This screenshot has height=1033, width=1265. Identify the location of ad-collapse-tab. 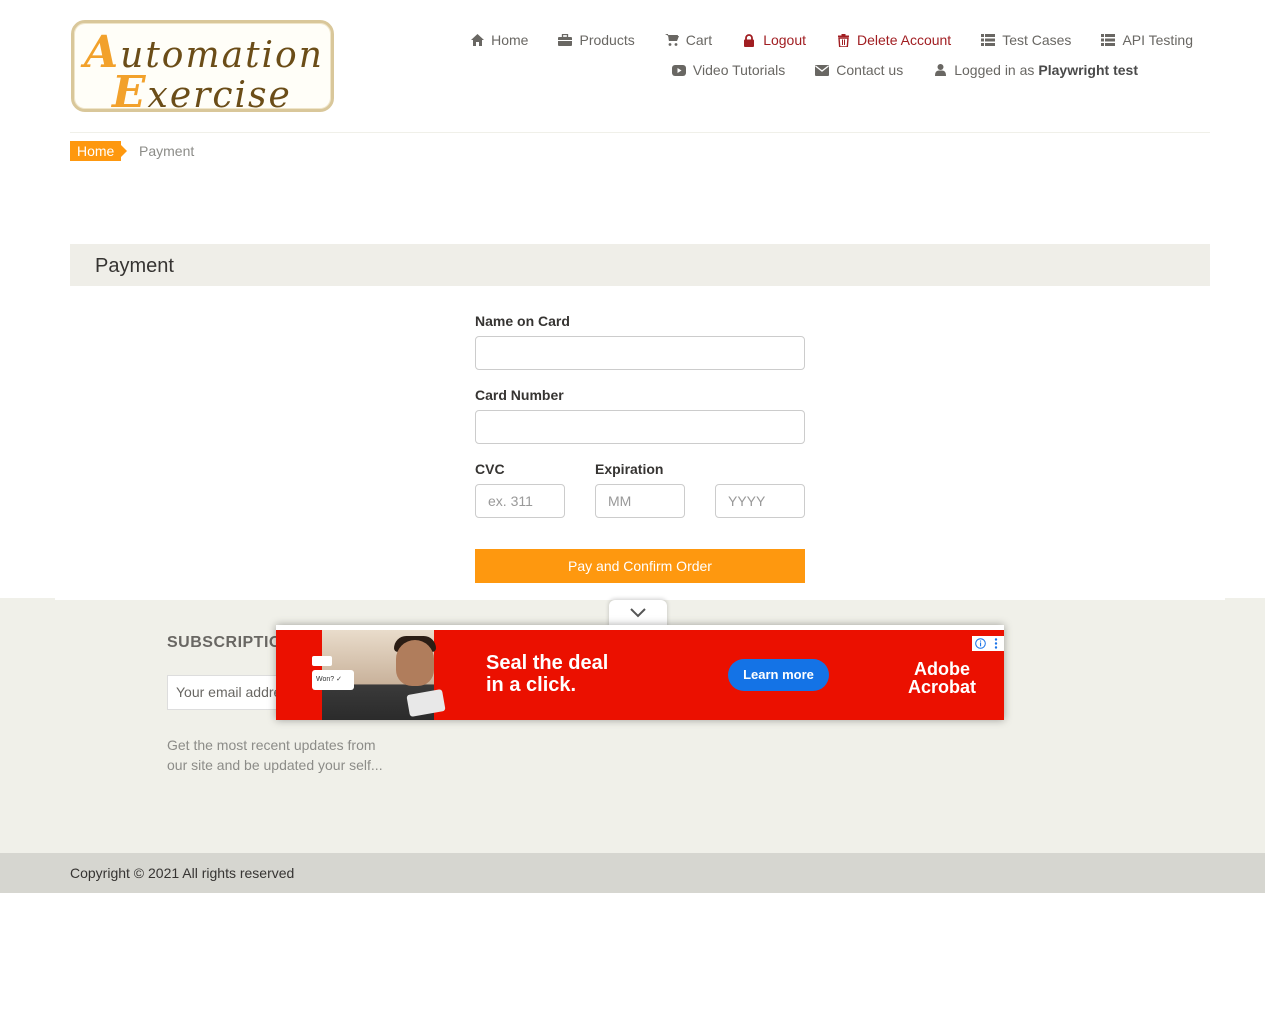
(638, 614).